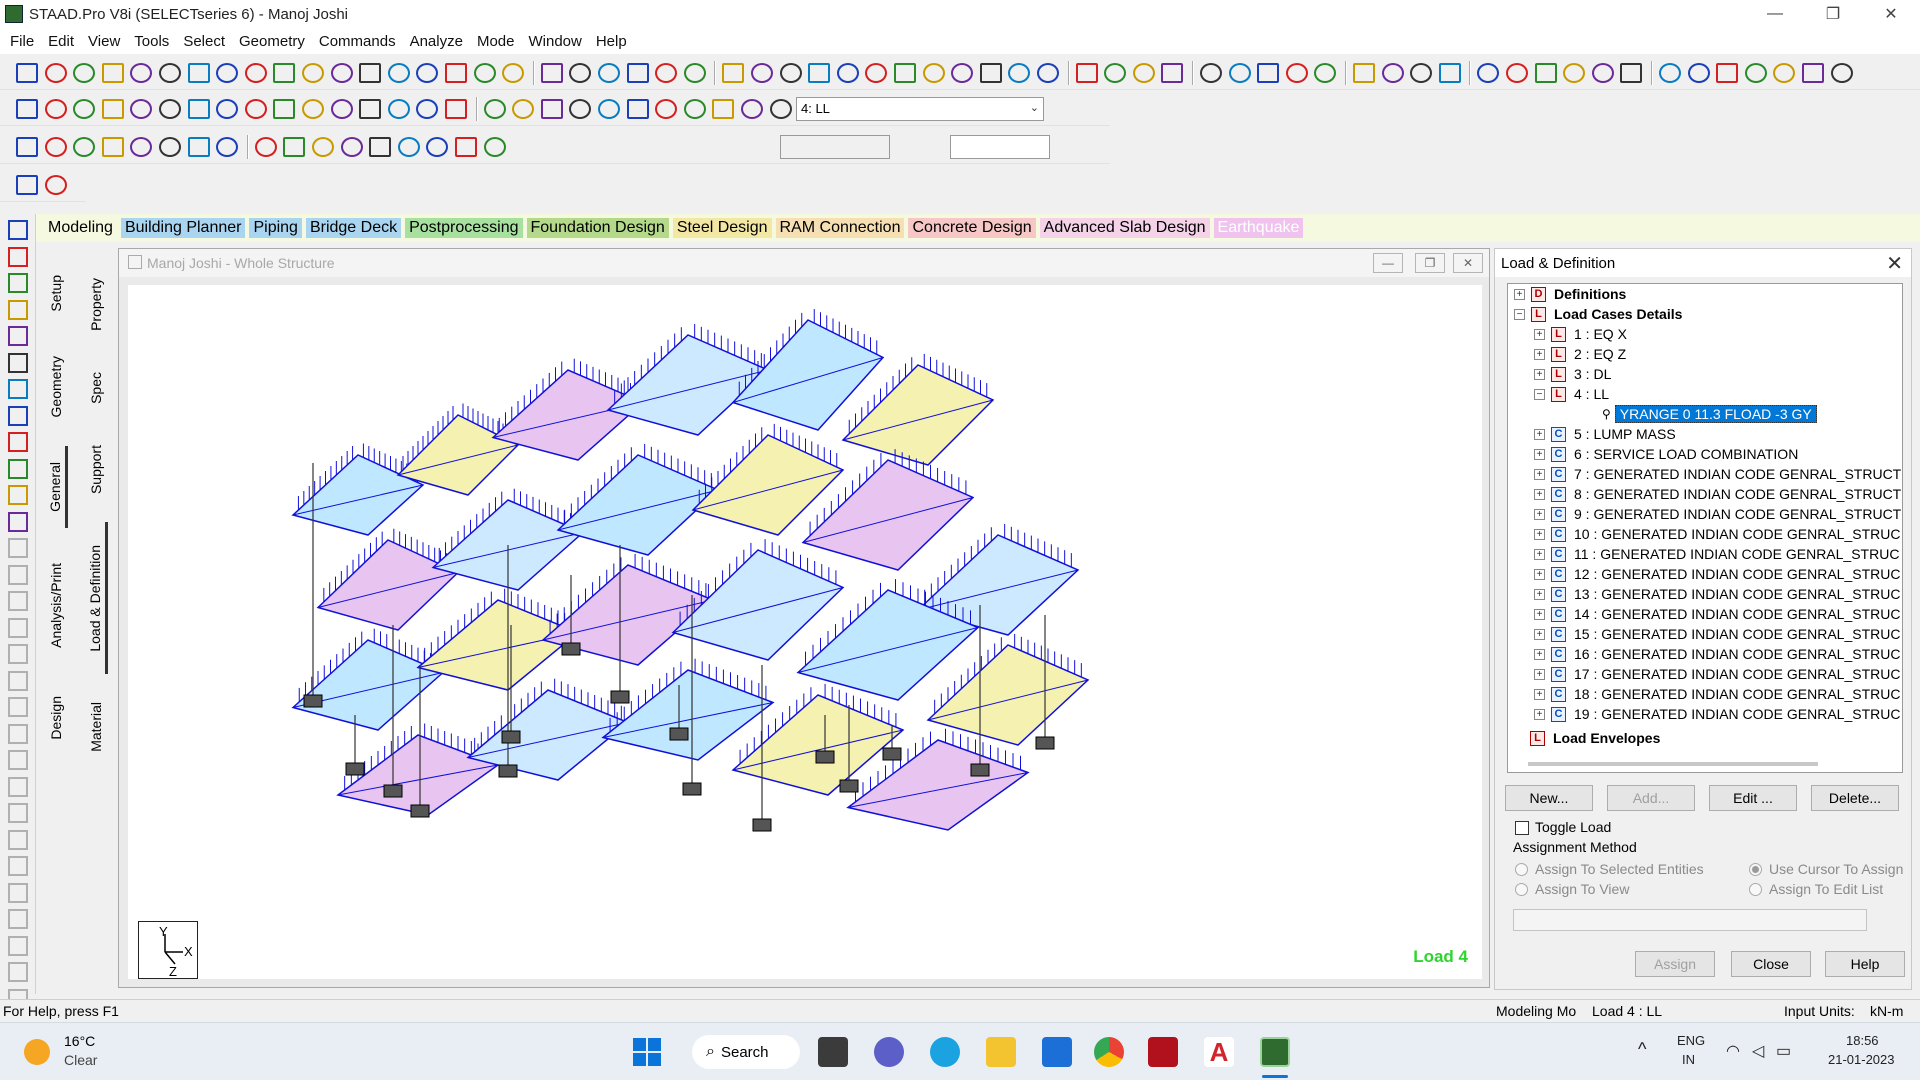  What do you see at coordinates (56, 293) in the screenshot?
I see `vtab-setup: Setup` at bounding box center [56, 293].